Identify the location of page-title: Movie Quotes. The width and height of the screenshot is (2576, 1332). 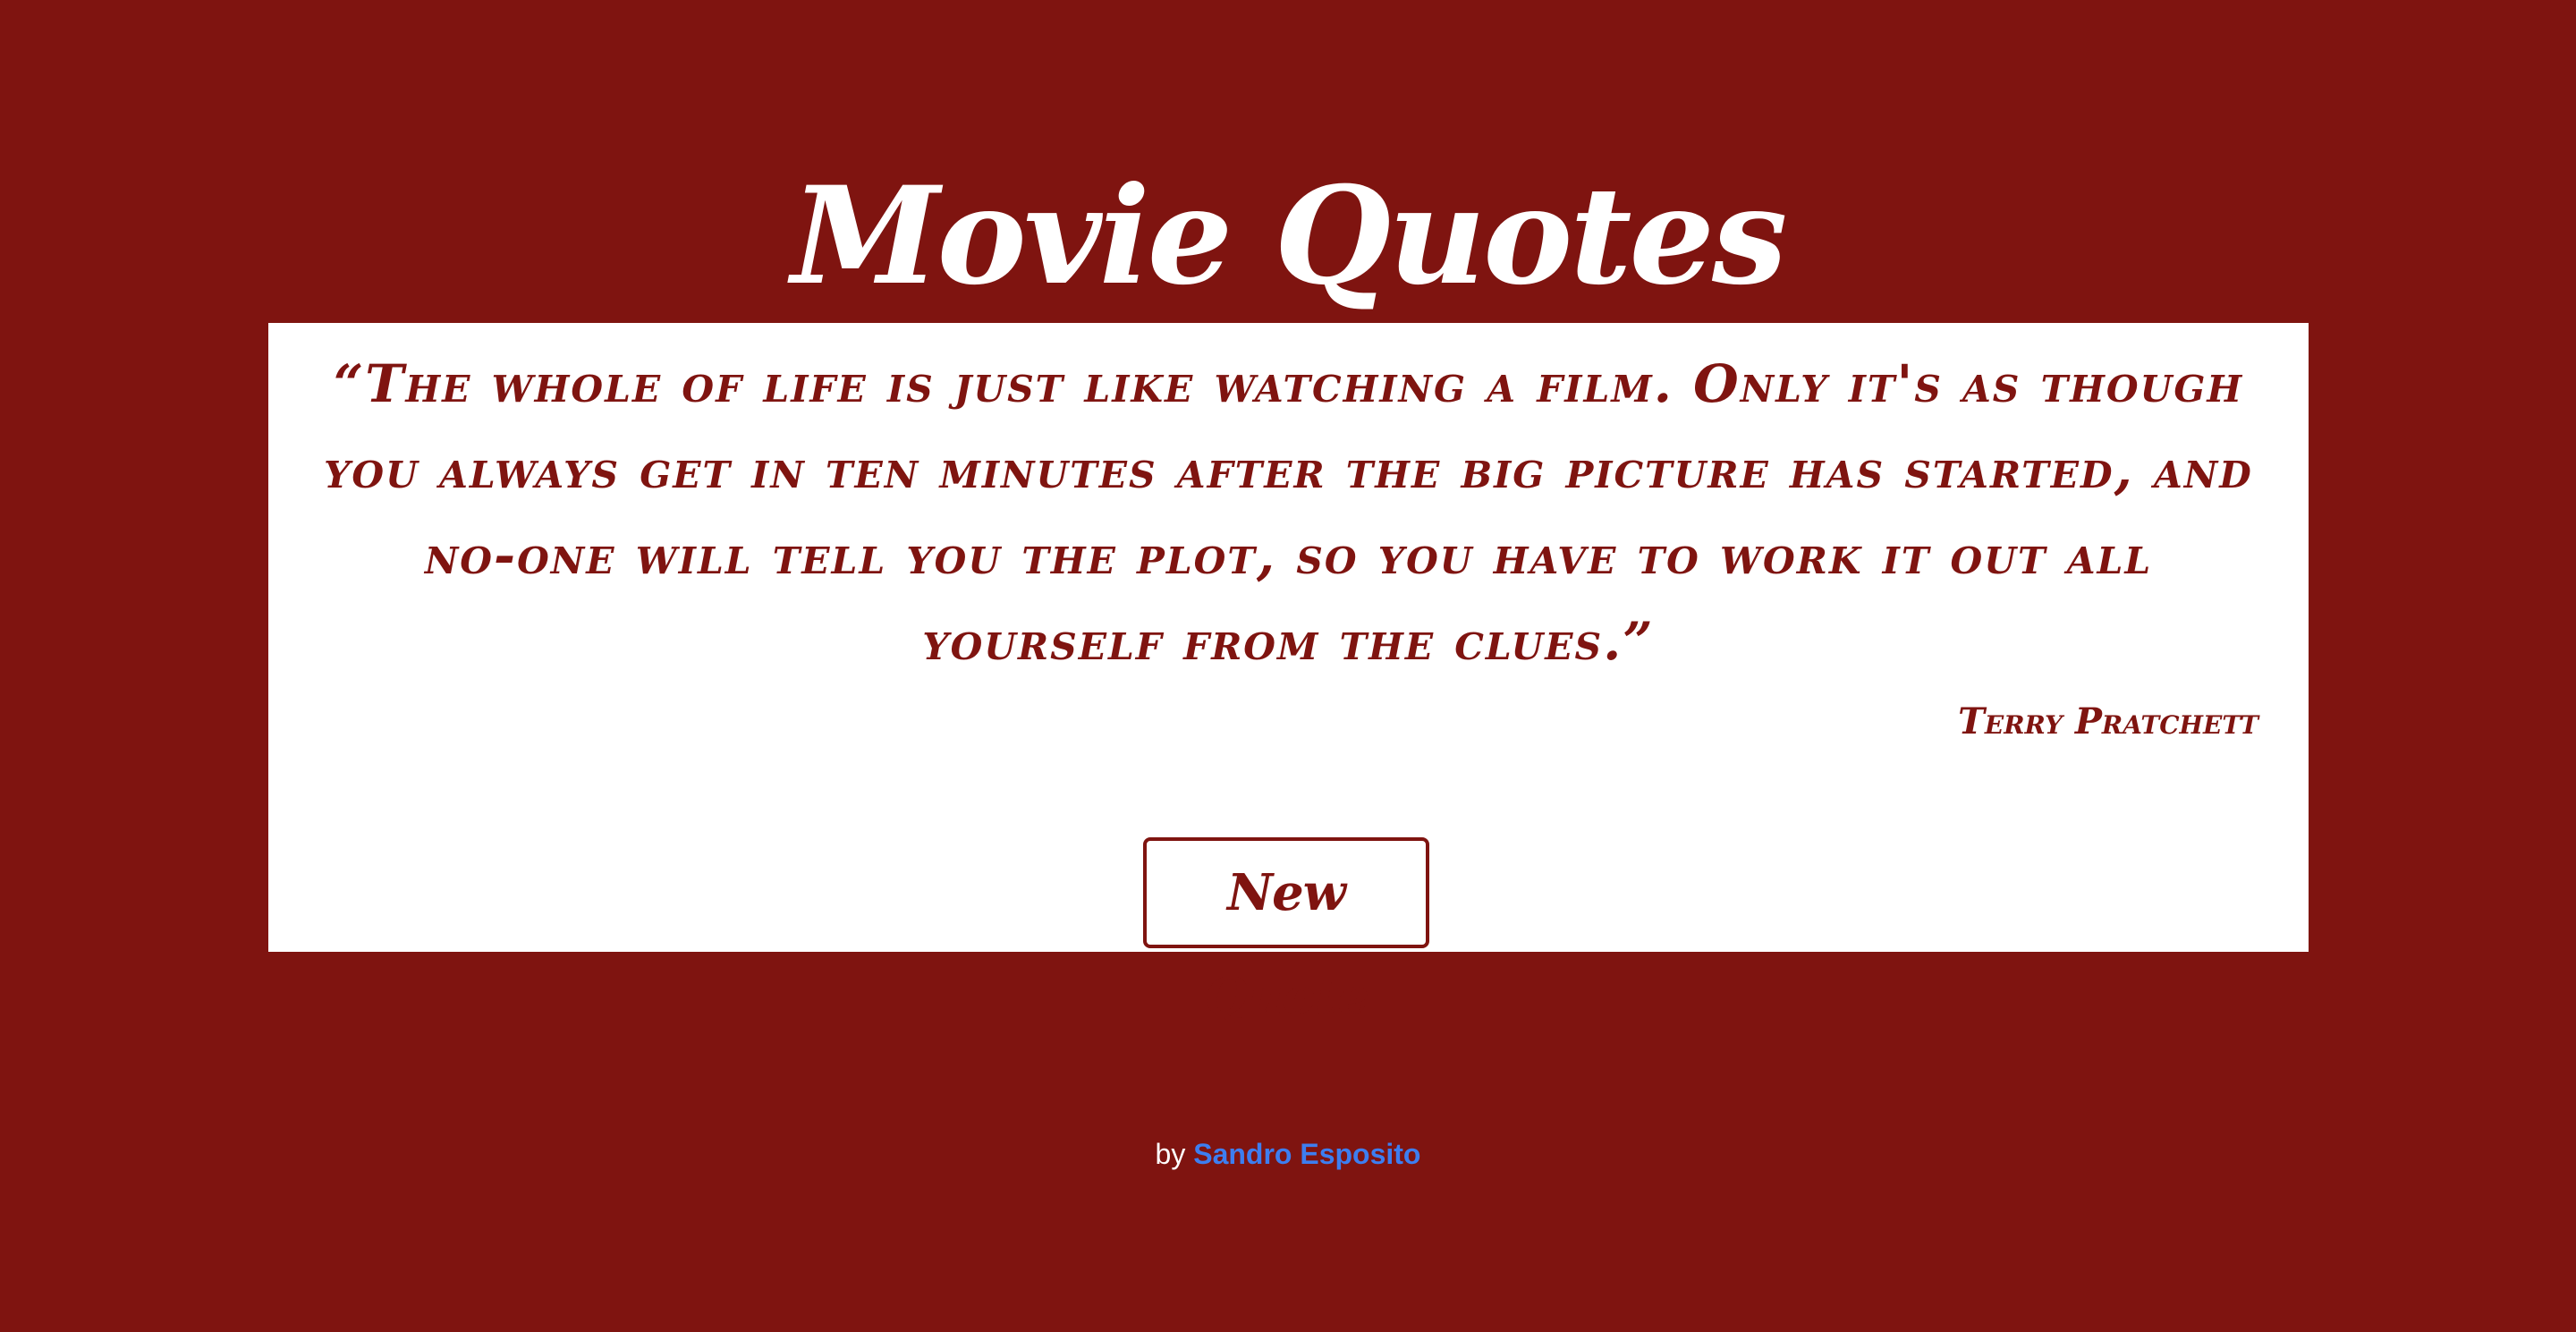
(1289, 236).